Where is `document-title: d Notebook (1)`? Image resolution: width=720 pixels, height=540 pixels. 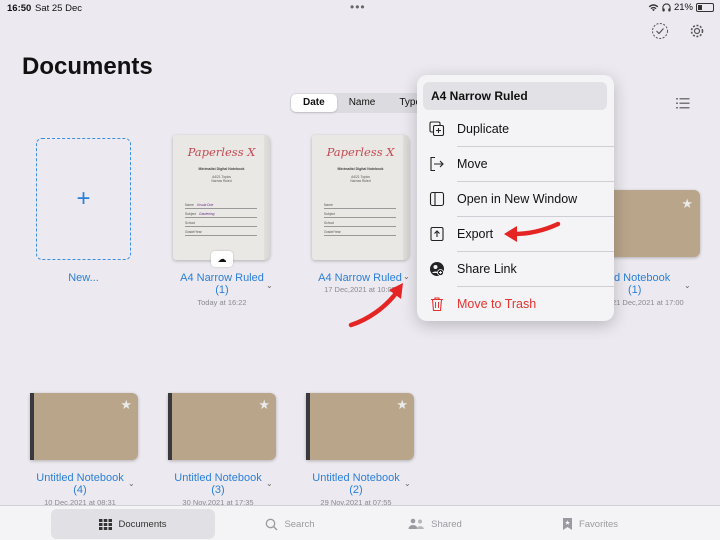
document-title: d Notebook (1) is located at coordinates (649, 284).